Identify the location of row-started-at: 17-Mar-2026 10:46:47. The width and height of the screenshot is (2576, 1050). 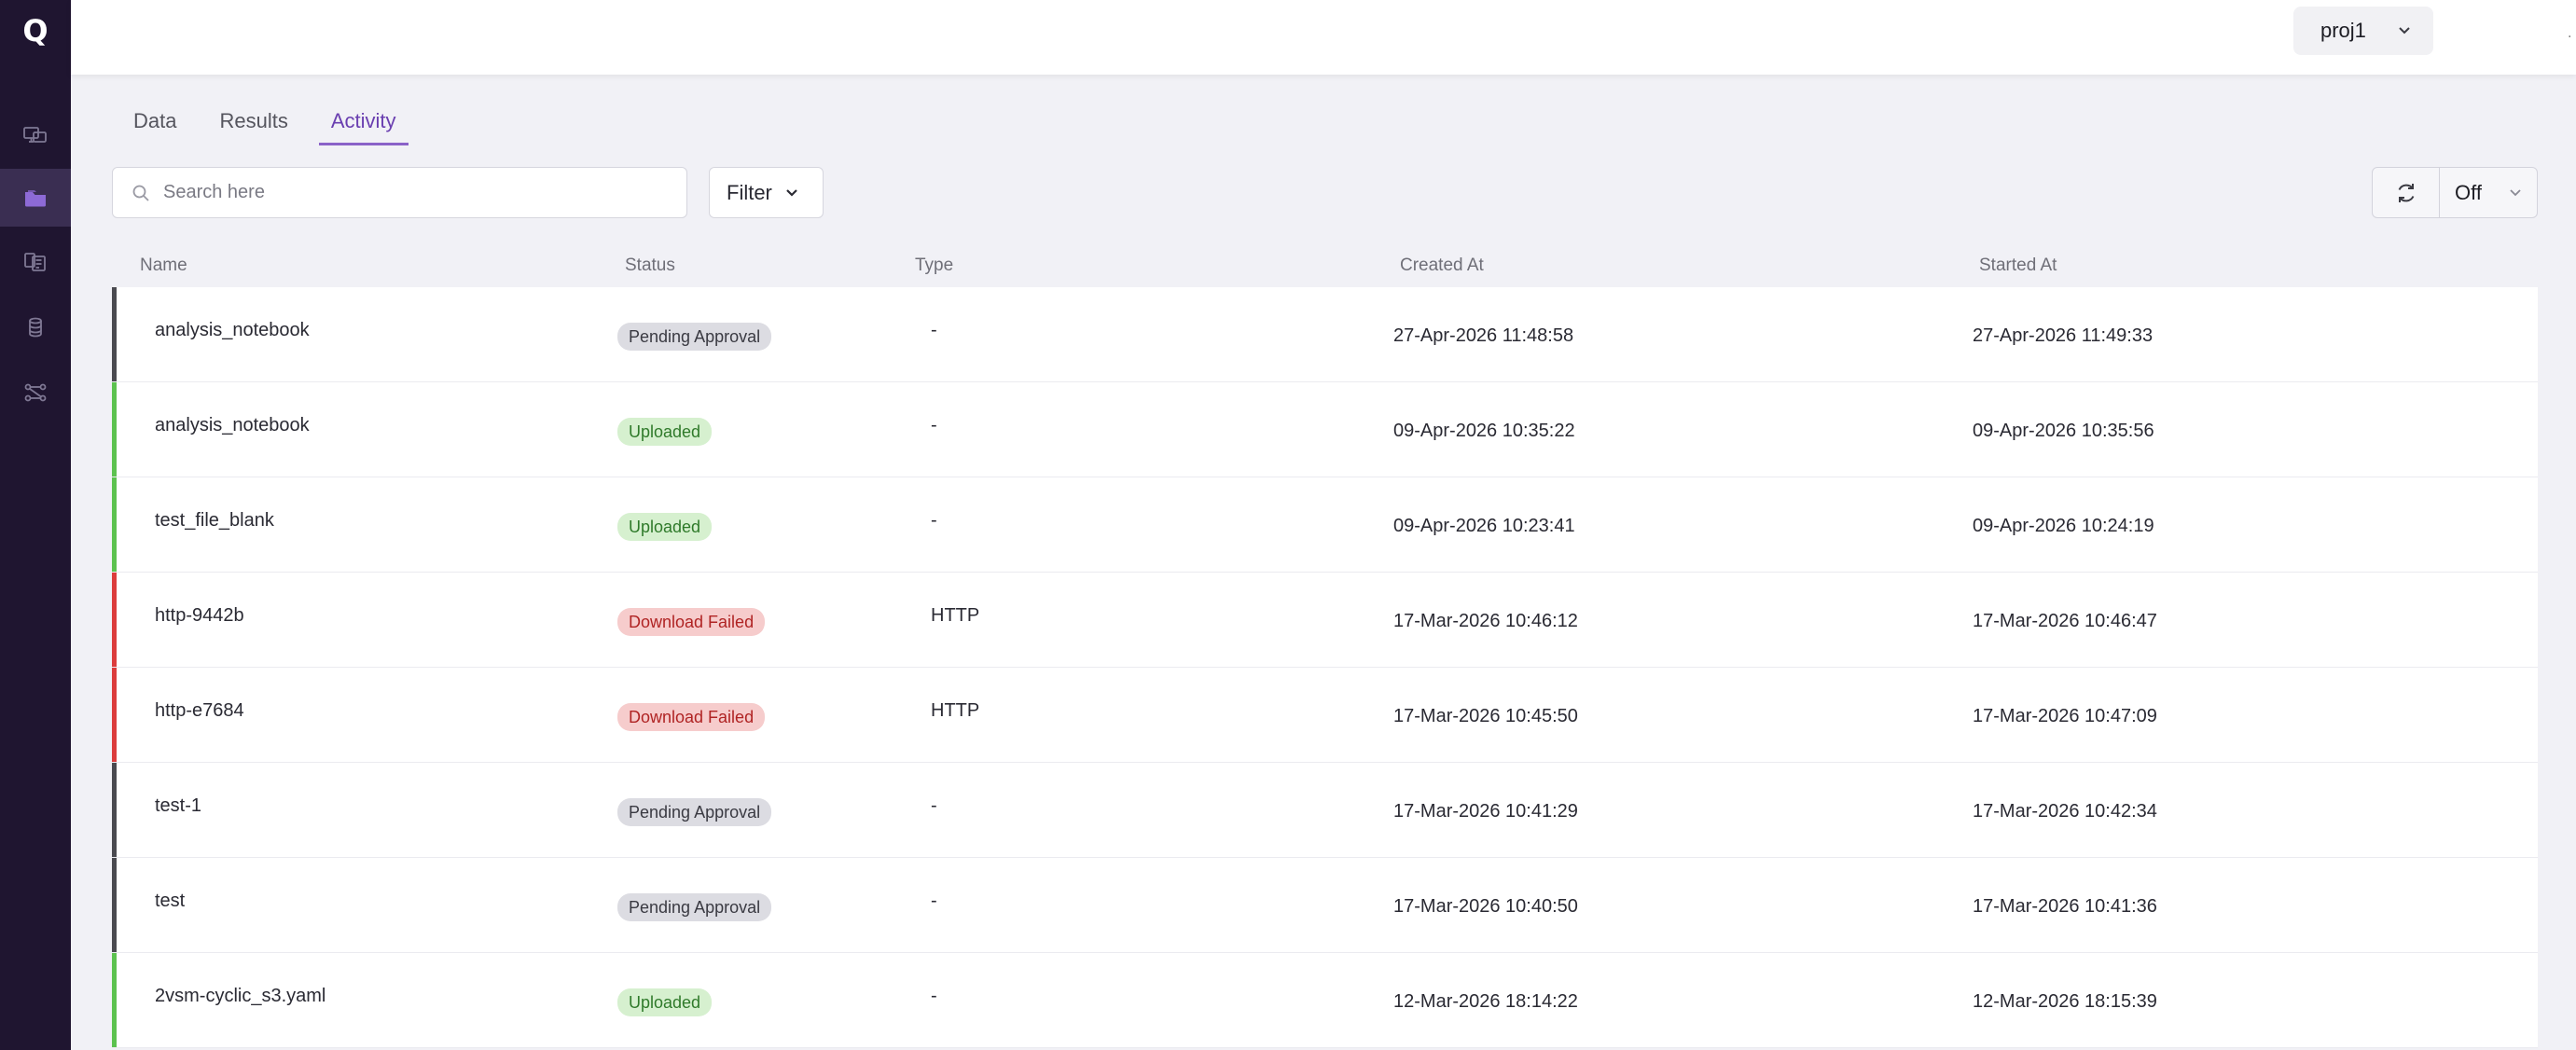
(2065, 621).